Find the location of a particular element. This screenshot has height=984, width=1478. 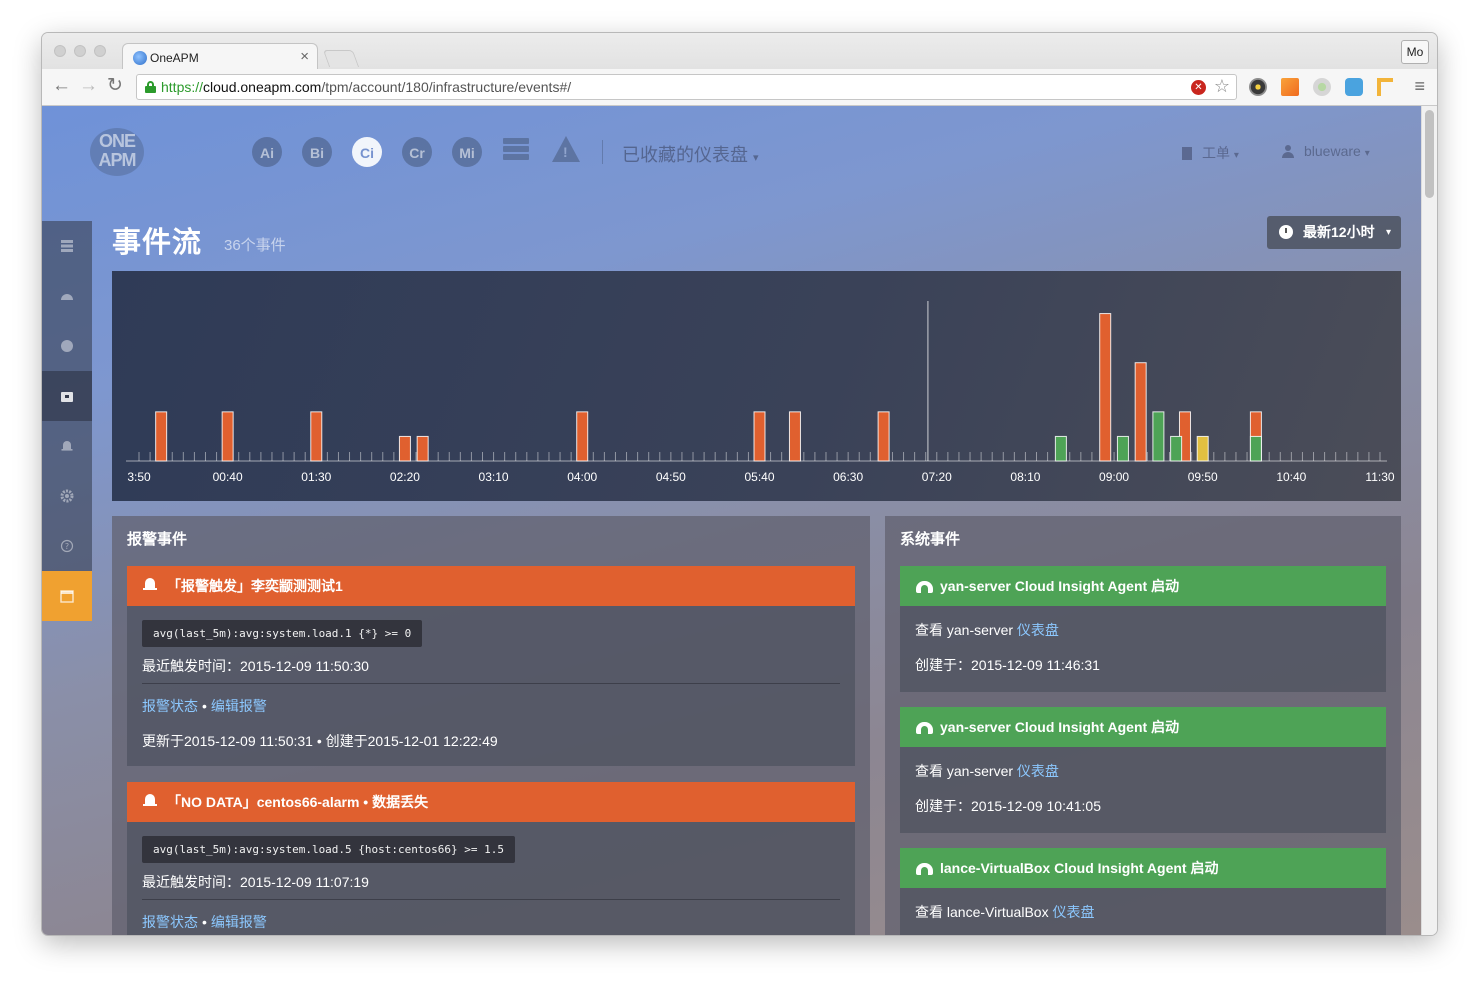

sidebar-item-events is located at coordinates (67, 396).